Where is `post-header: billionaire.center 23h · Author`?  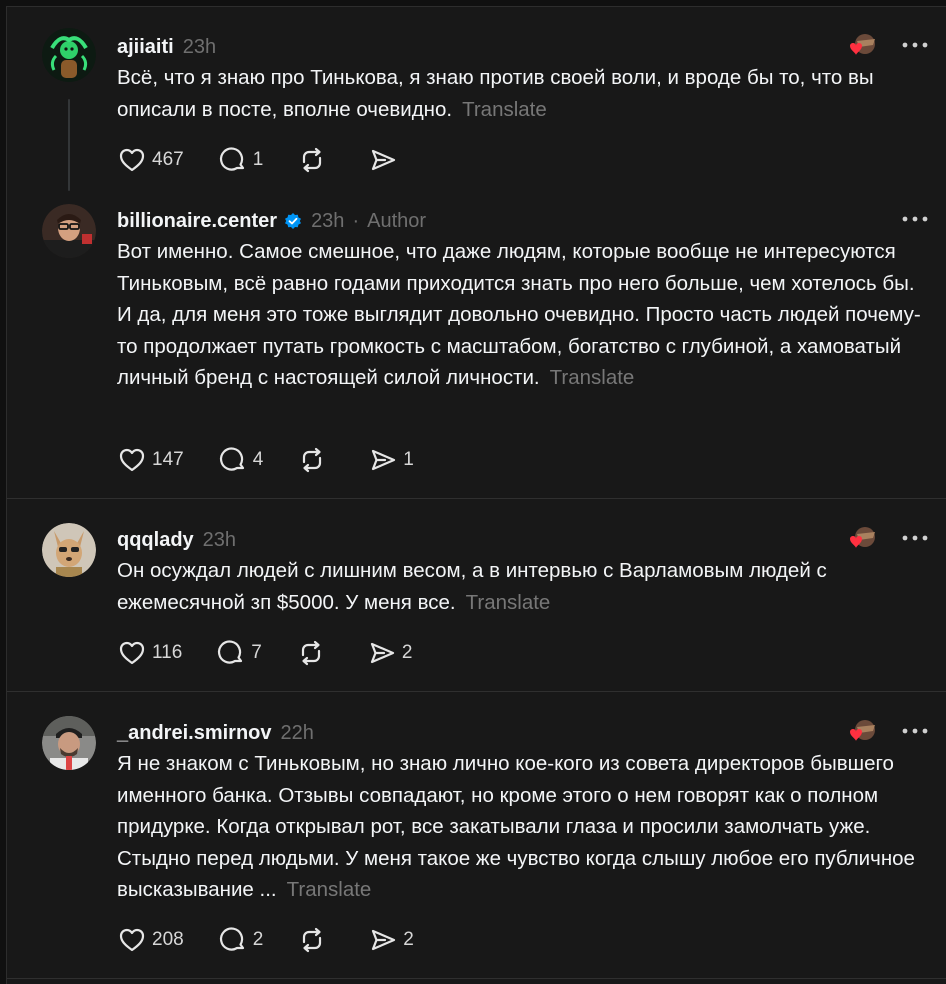 post-header: billionaire.center 23h · Author is located at coordinates (271, 221).